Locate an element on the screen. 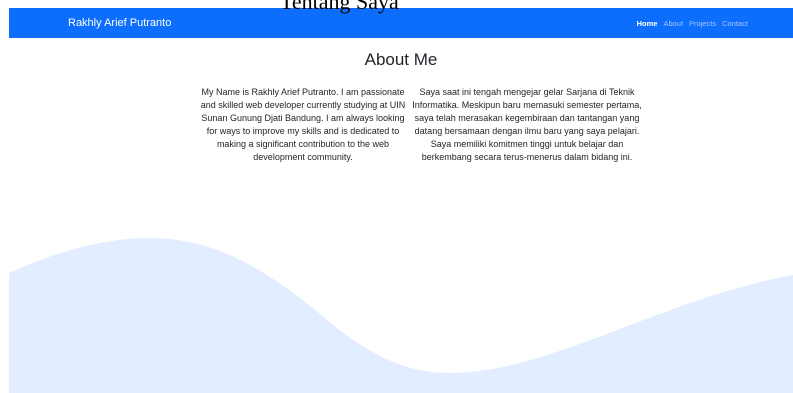 The height and width of the screenshot is (393, 793). overflow-heading: Tentang Saya is located at coordinates (339, 7).